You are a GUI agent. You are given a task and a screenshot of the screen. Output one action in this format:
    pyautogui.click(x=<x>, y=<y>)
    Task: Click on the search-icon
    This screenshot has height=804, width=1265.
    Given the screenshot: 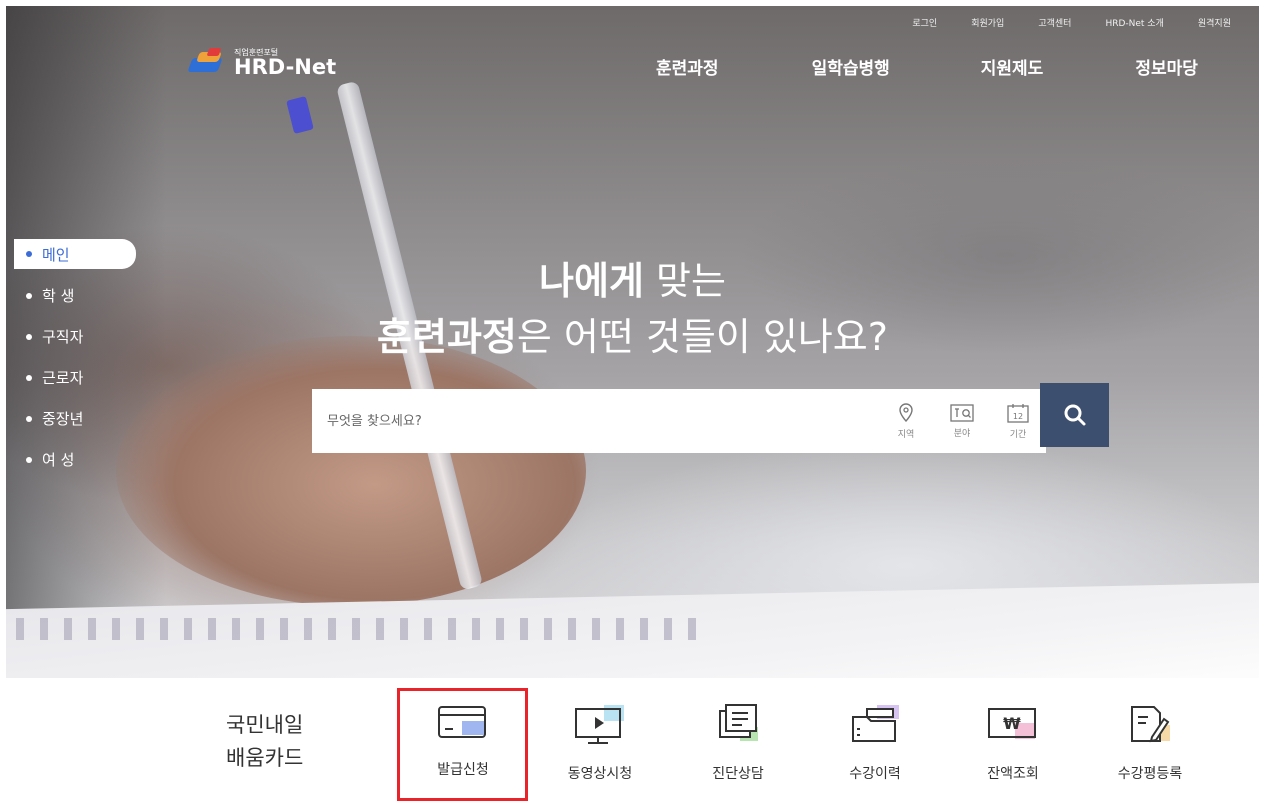 What is the action you would take?
    pyautogui.click(x=1074, y=415)
    